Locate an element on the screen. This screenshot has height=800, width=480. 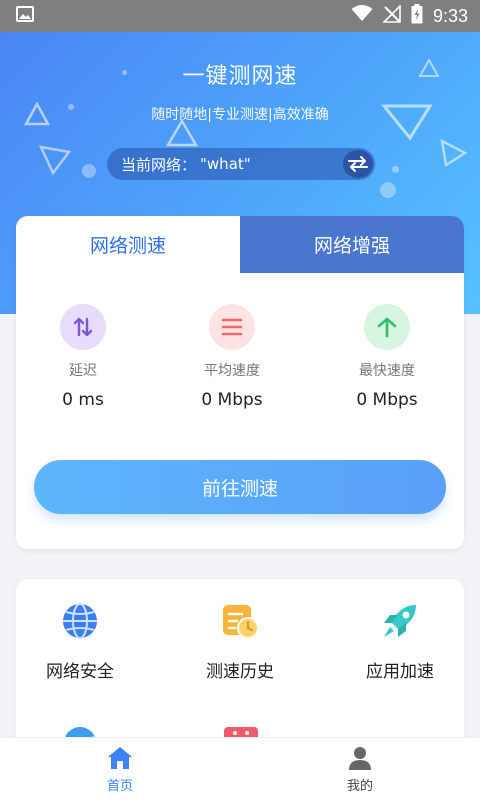
feature-test-history: 测速历史 is located at coordinates (240, 641).